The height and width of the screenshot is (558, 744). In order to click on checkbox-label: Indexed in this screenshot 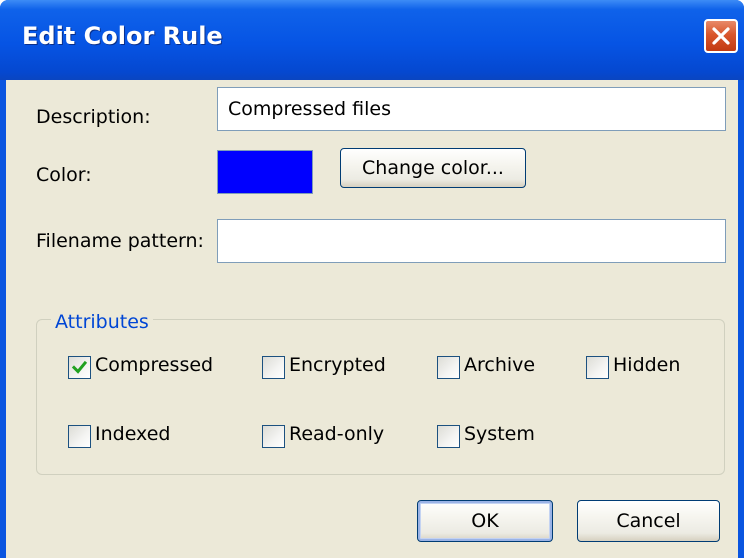, I will do `click(133, 434)`.